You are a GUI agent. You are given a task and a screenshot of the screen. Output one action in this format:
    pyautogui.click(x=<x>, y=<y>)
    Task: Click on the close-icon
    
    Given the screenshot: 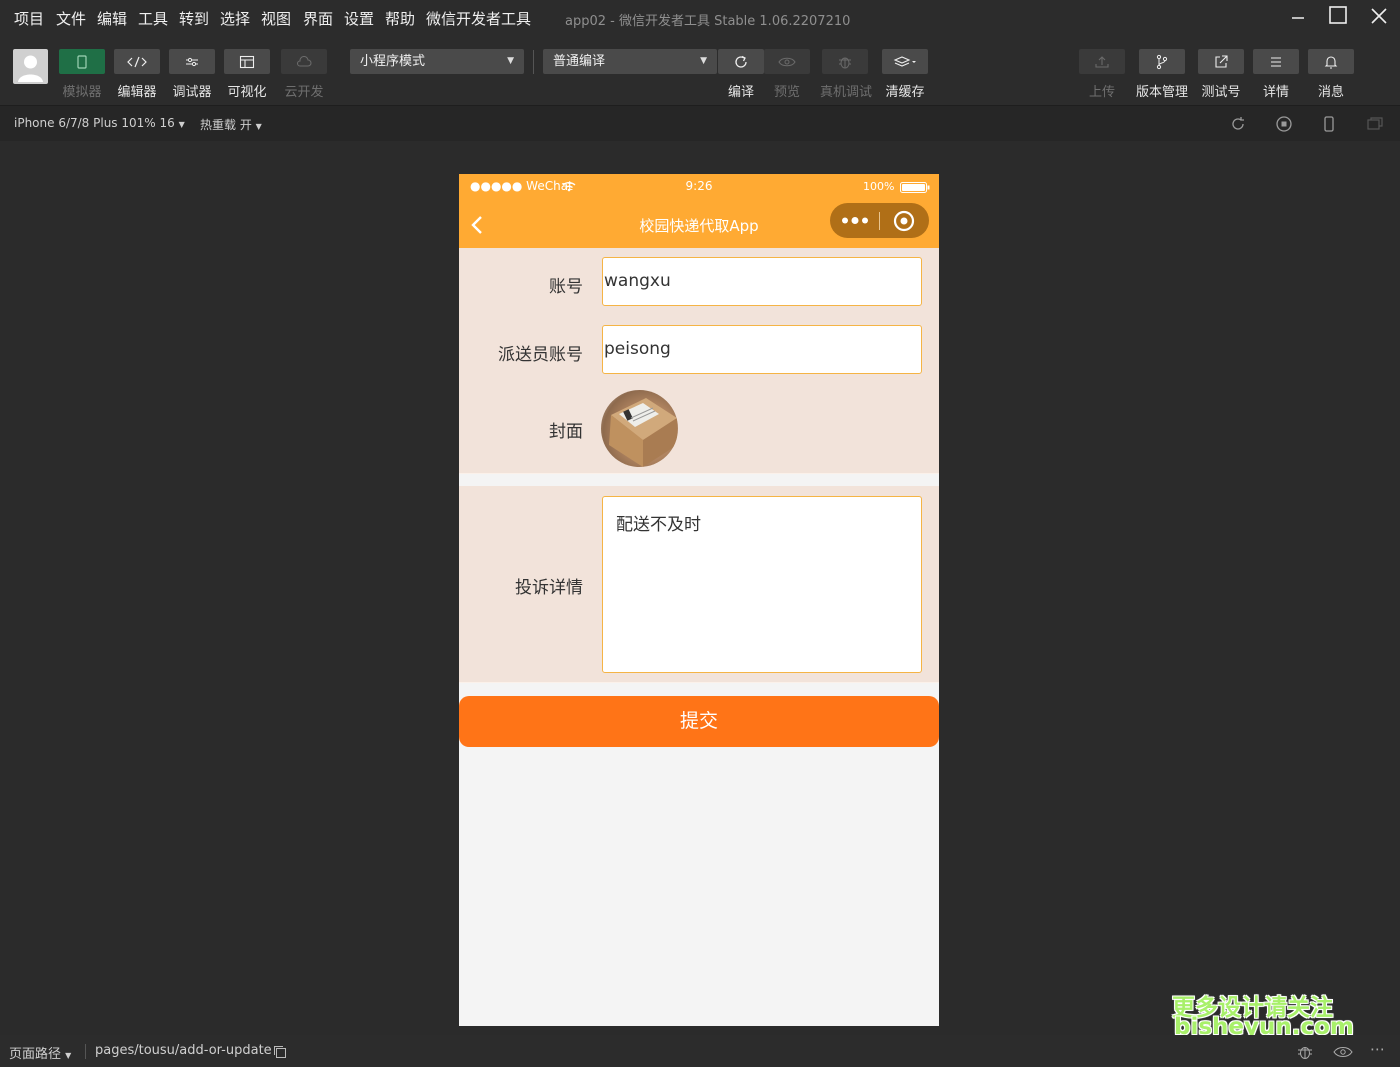 What is the action you would take?
    pyautogui.click(x=1379, y=16)
    